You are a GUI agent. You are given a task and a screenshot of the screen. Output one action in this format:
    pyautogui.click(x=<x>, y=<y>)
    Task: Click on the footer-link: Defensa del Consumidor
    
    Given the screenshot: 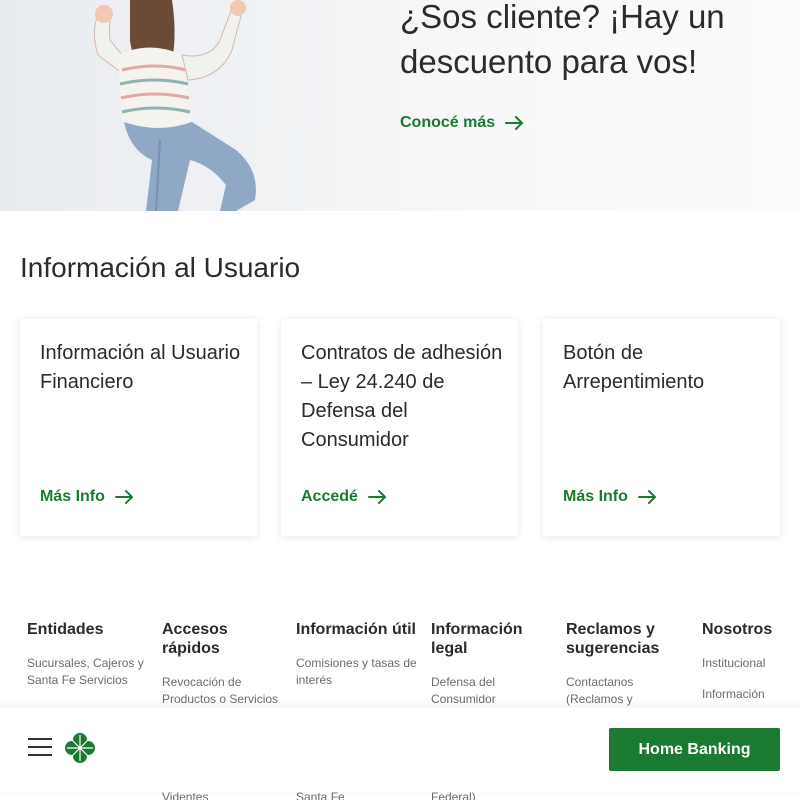 What is the action you would take?
    pyautogui.click(x=493, y=691)
    